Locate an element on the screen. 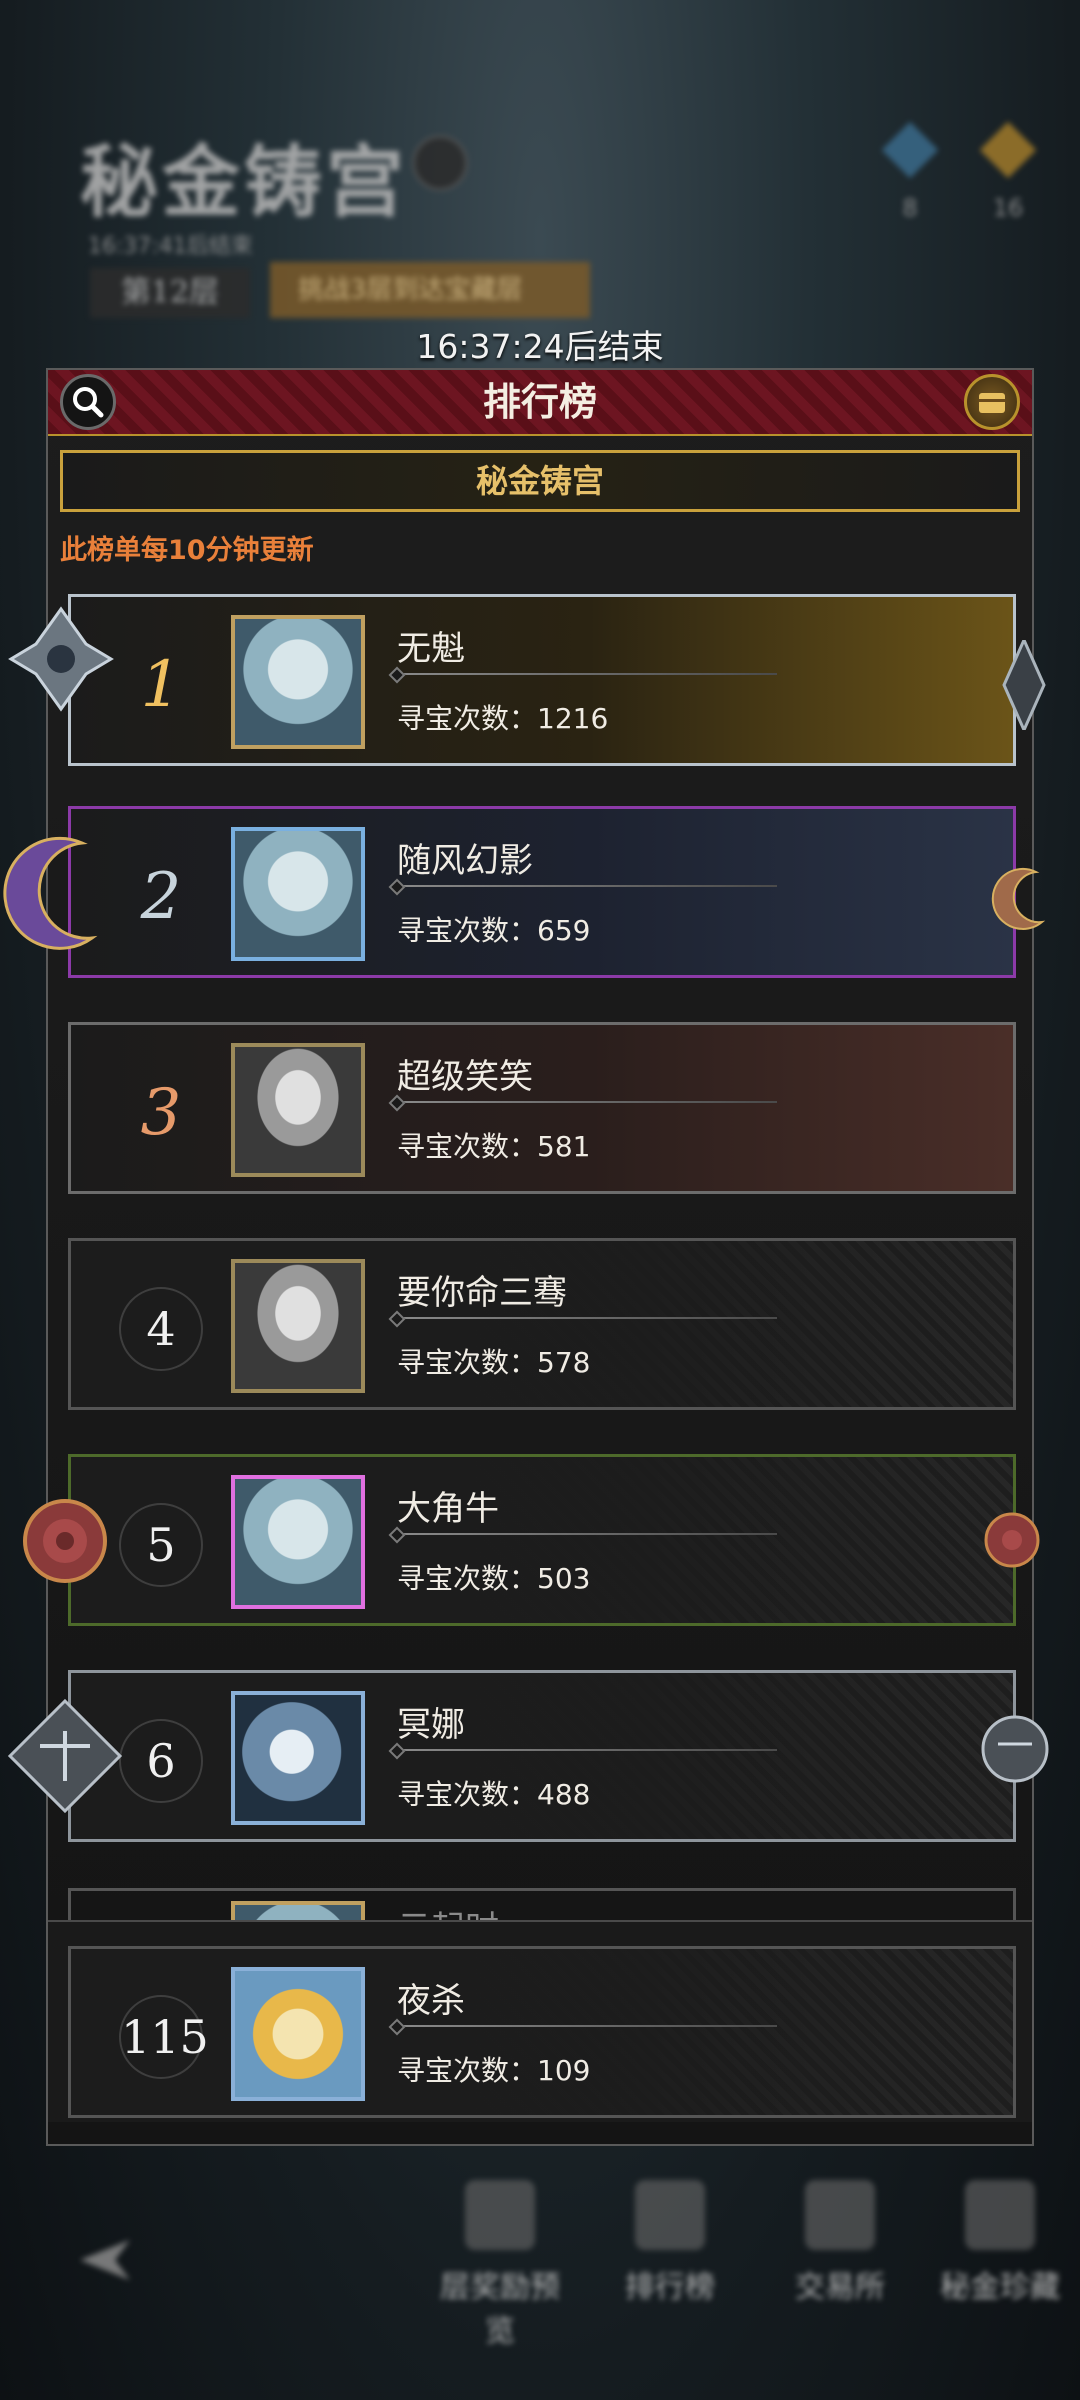 The height and width of the screenshot is (2400, 1080). search-button is located at coordinates (88, 402).